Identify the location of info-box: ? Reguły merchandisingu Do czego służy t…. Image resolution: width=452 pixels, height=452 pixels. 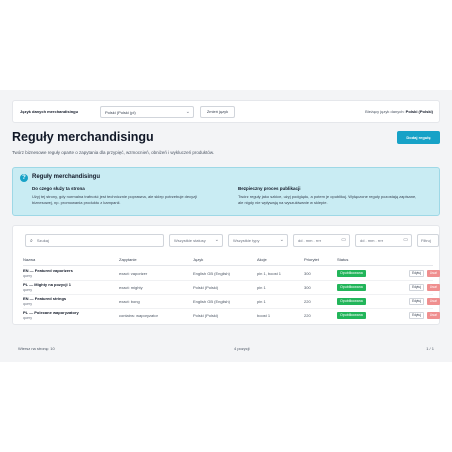
(226, 191).